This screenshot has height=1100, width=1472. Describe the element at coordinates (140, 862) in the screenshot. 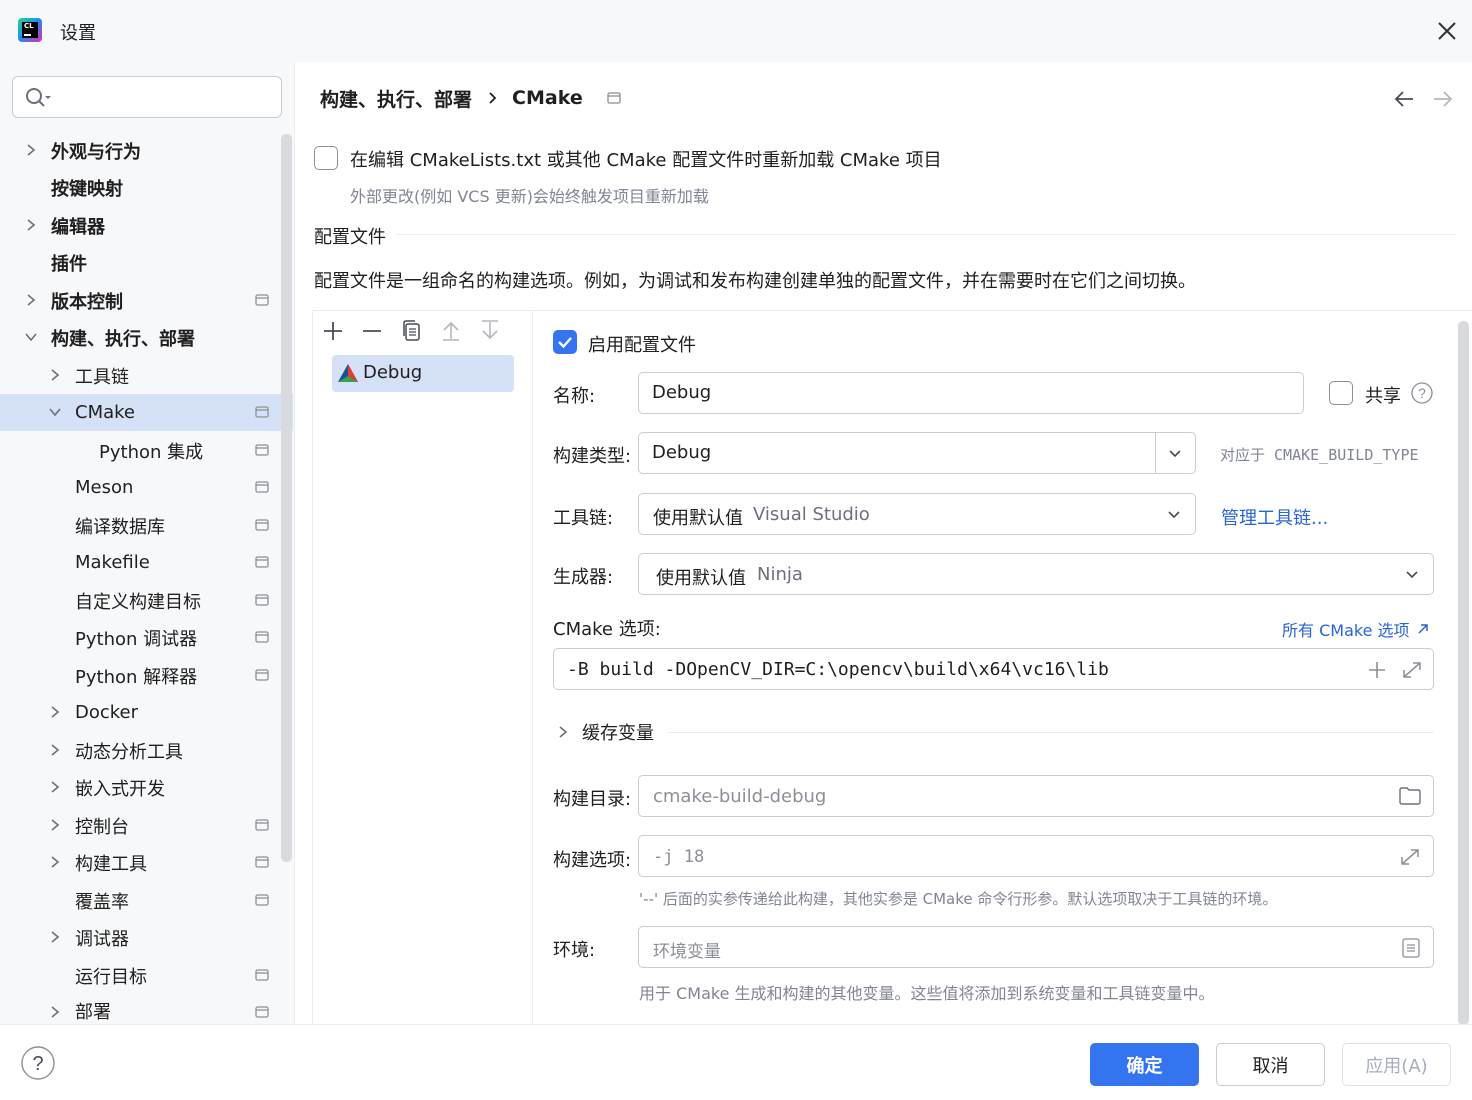

I see `sidebar-item-build-tools: 构建工具` at that location.